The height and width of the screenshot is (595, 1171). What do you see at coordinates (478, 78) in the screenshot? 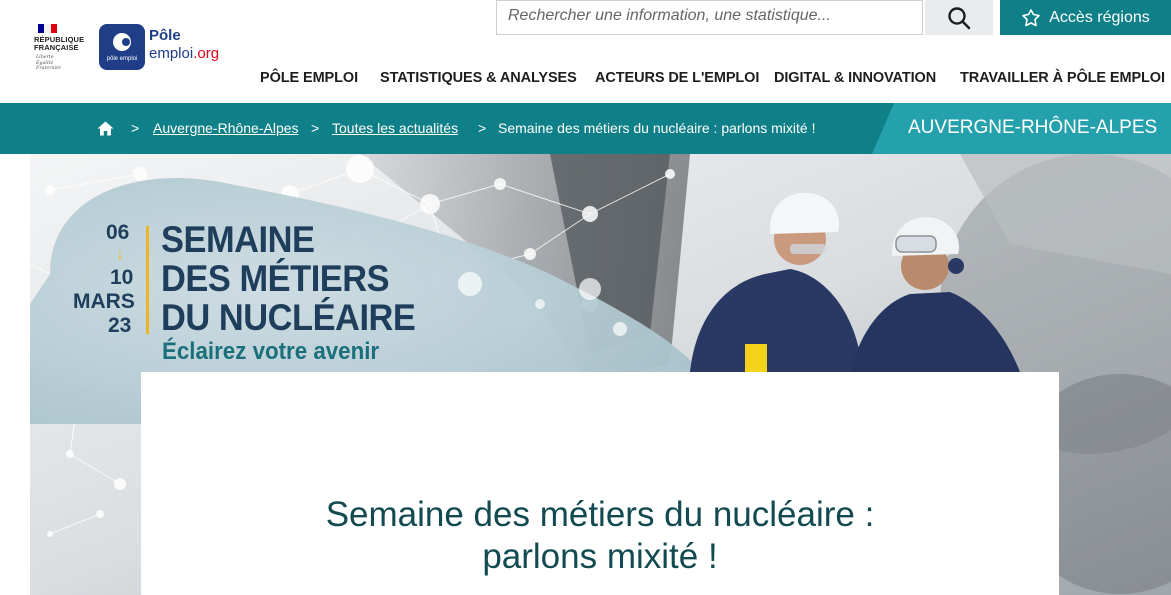
I see `nav-statistiques-analyses: STATISTIQUES & ANALYSES` at bounding box center [478, 78].